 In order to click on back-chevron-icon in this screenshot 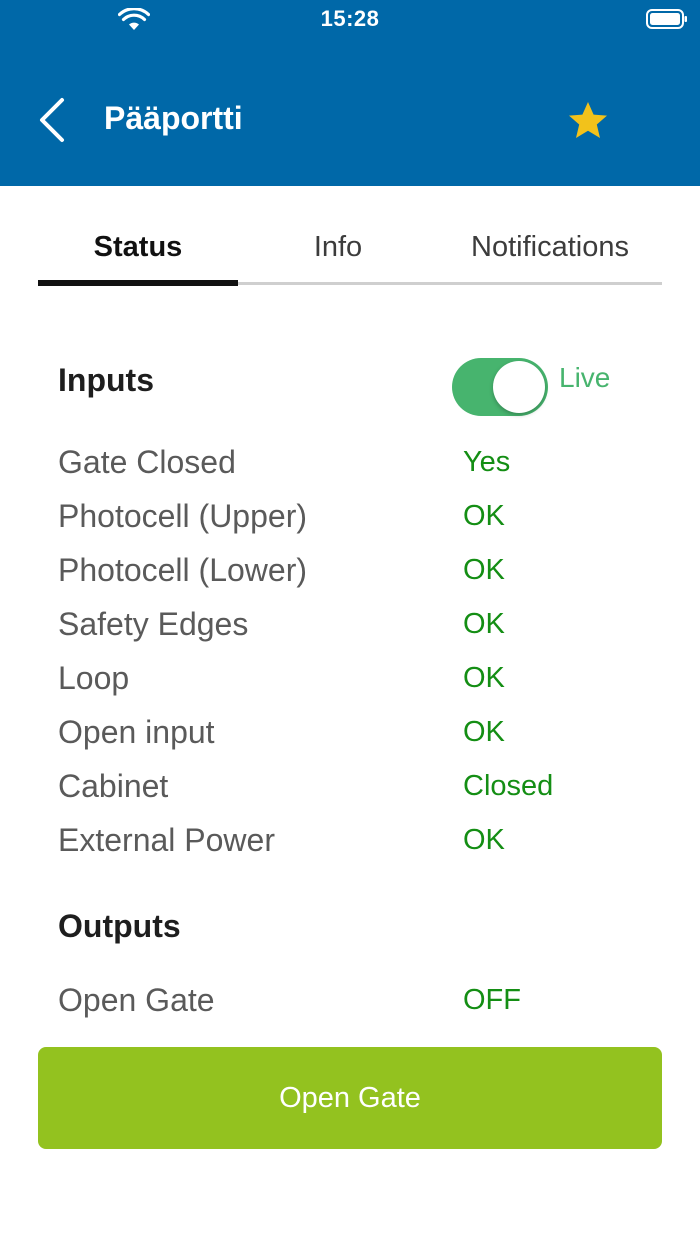, I will do `click(52, 120)`.